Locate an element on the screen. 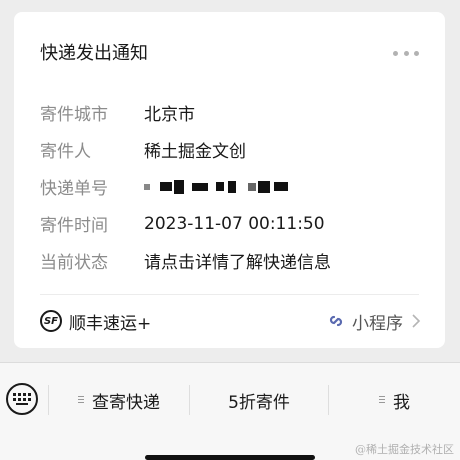 Image resolution: width=460 pixels, height=460 pixels. info-row-status: 当前状态 请点击详情了解快递信息 is located at coordinates (230, 260).